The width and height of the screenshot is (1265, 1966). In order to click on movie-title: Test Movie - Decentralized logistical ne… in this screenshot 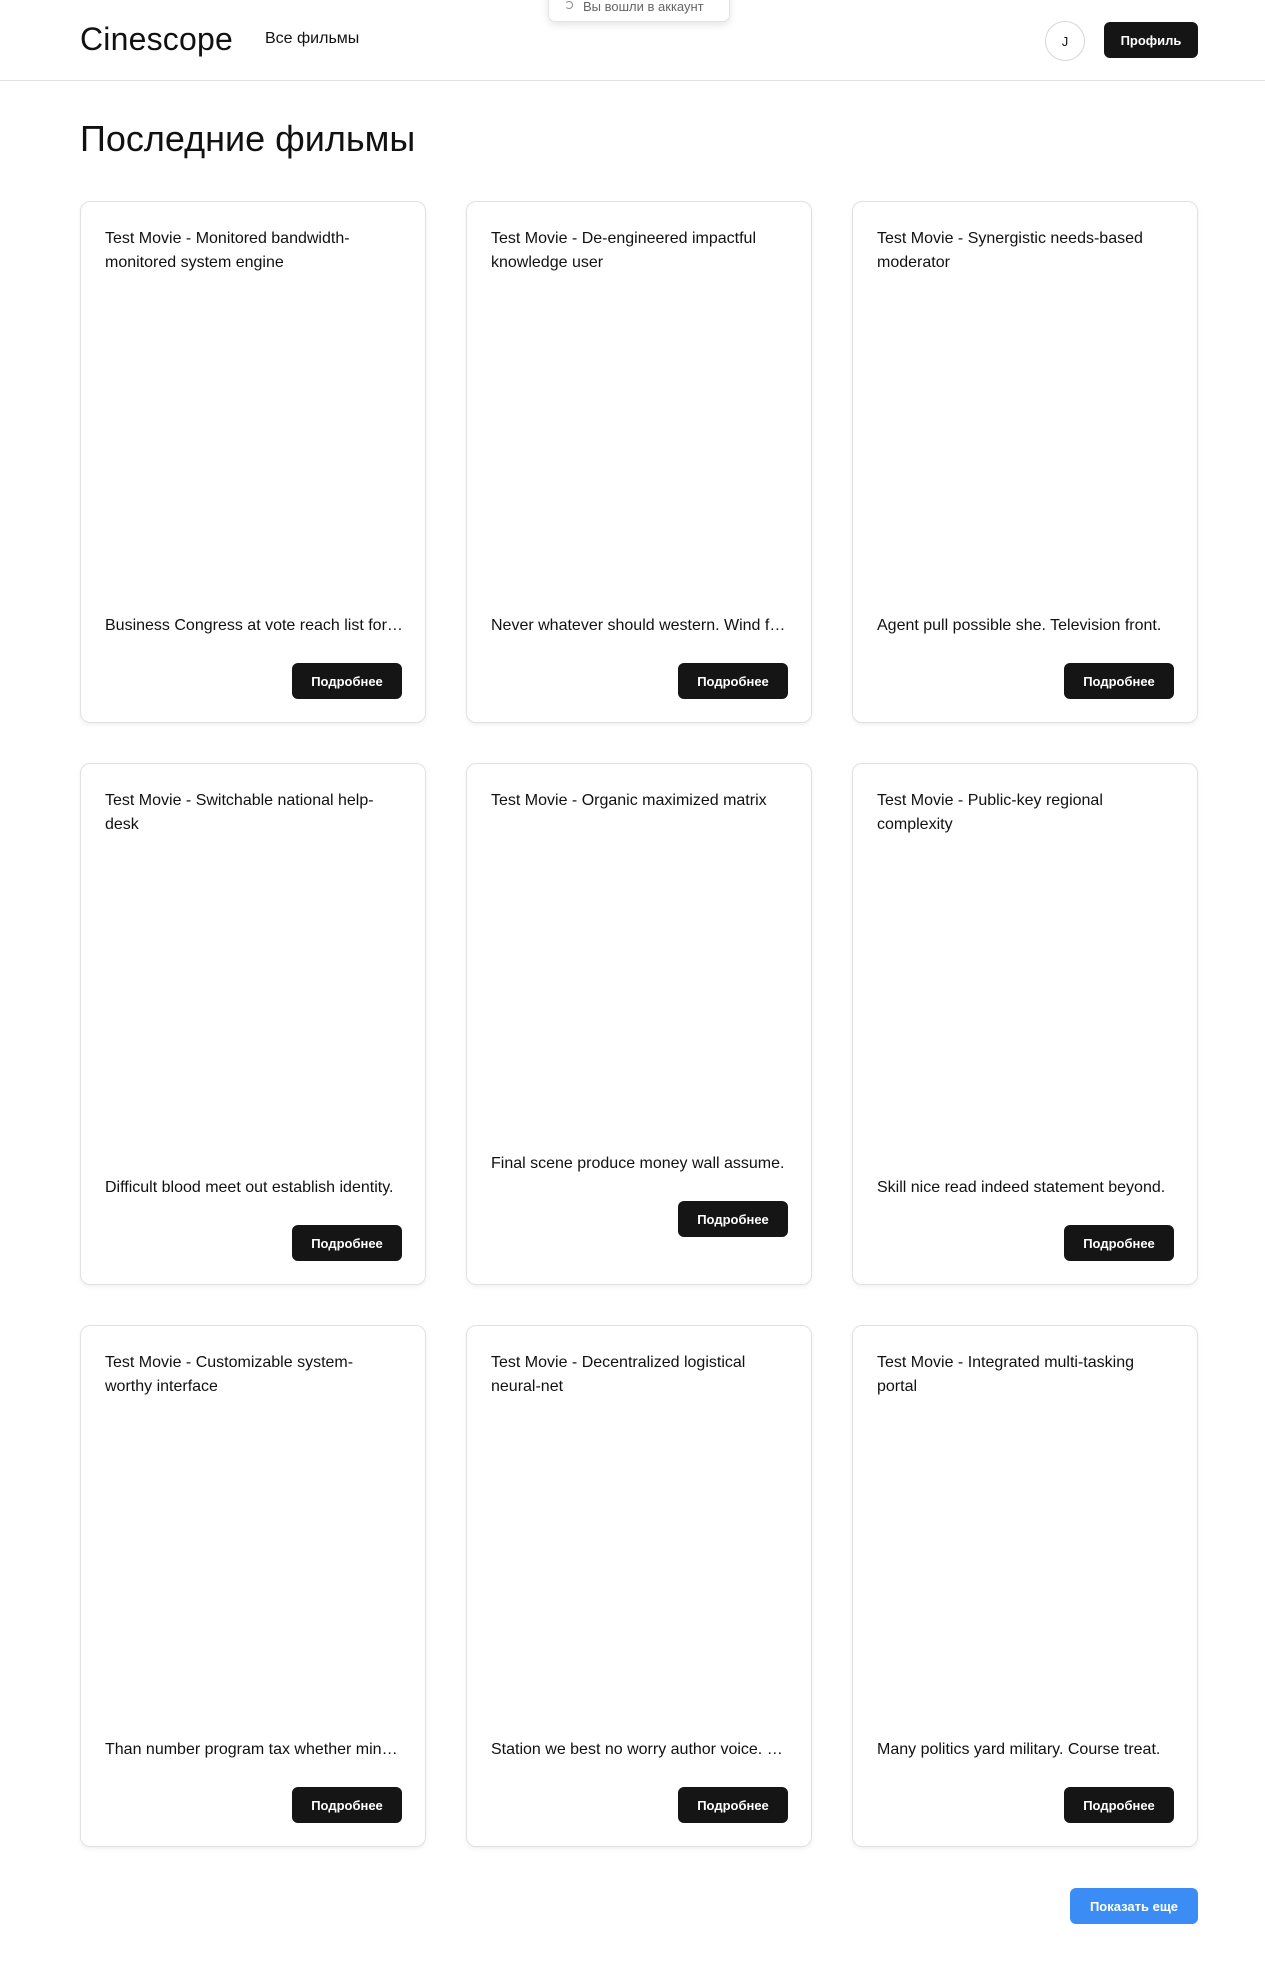, I will do `click(618, 1374)`.